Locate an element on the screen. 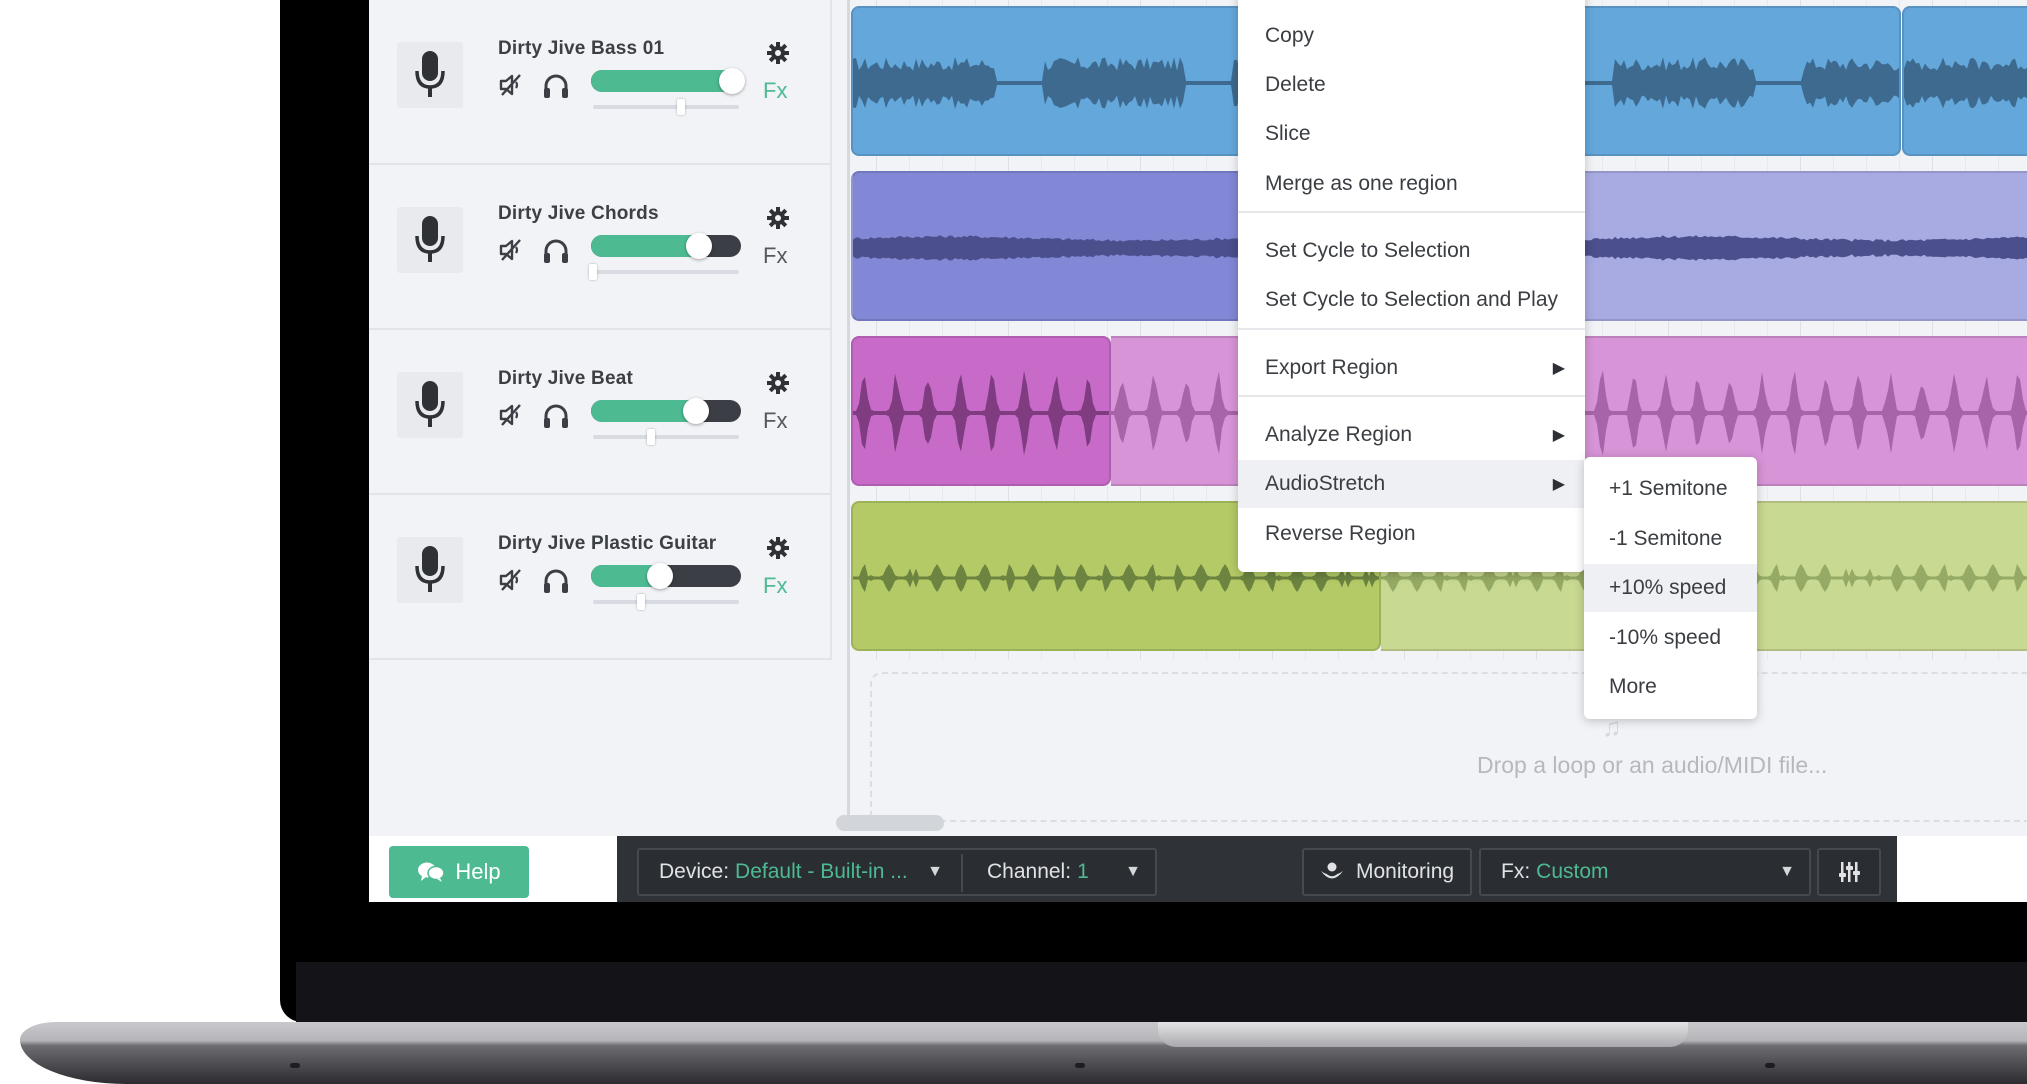 The image size is (2027, 1084). menu-item-label: Set Cycle to Selection is located at coordinates (1368, 250).